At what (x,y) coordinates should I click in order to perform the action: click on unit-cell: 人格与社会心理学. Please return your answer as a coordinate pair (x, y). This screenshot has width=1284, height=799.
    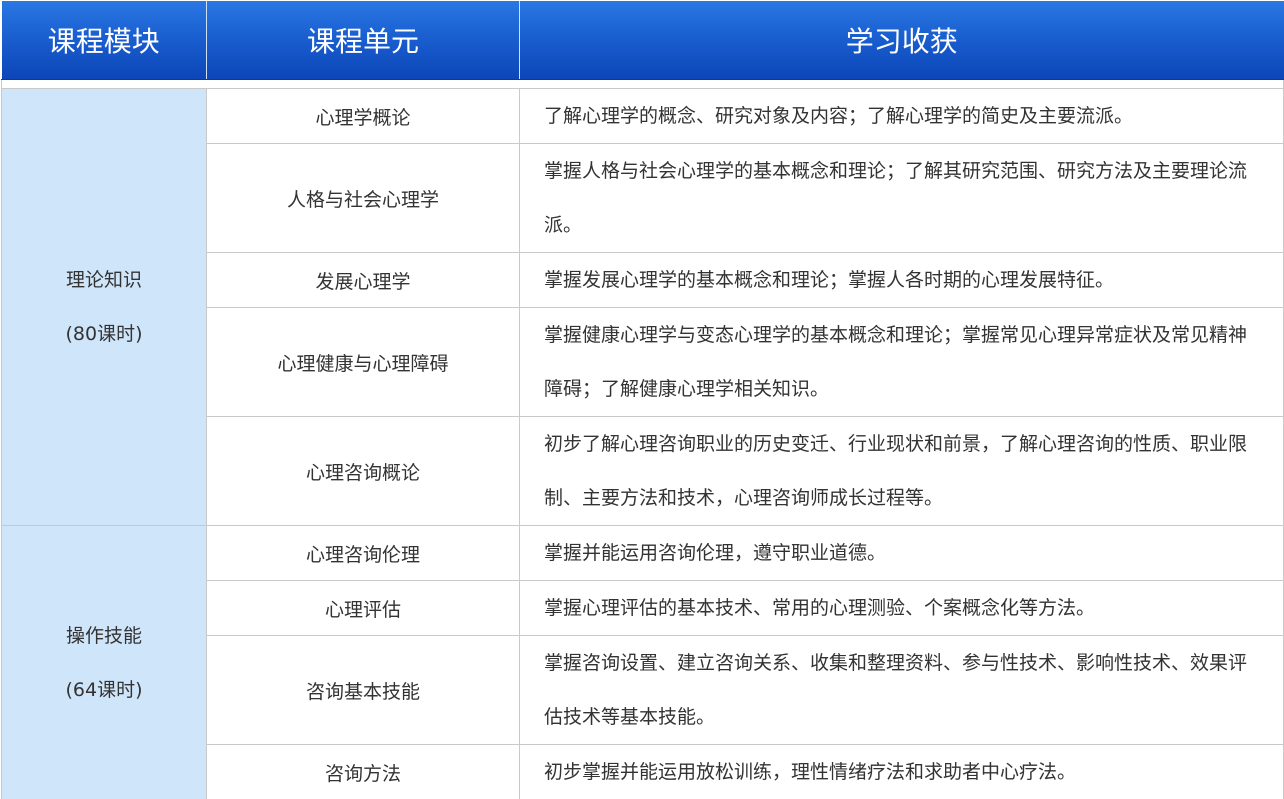
    Looking at the image, I should click on (363, 198).